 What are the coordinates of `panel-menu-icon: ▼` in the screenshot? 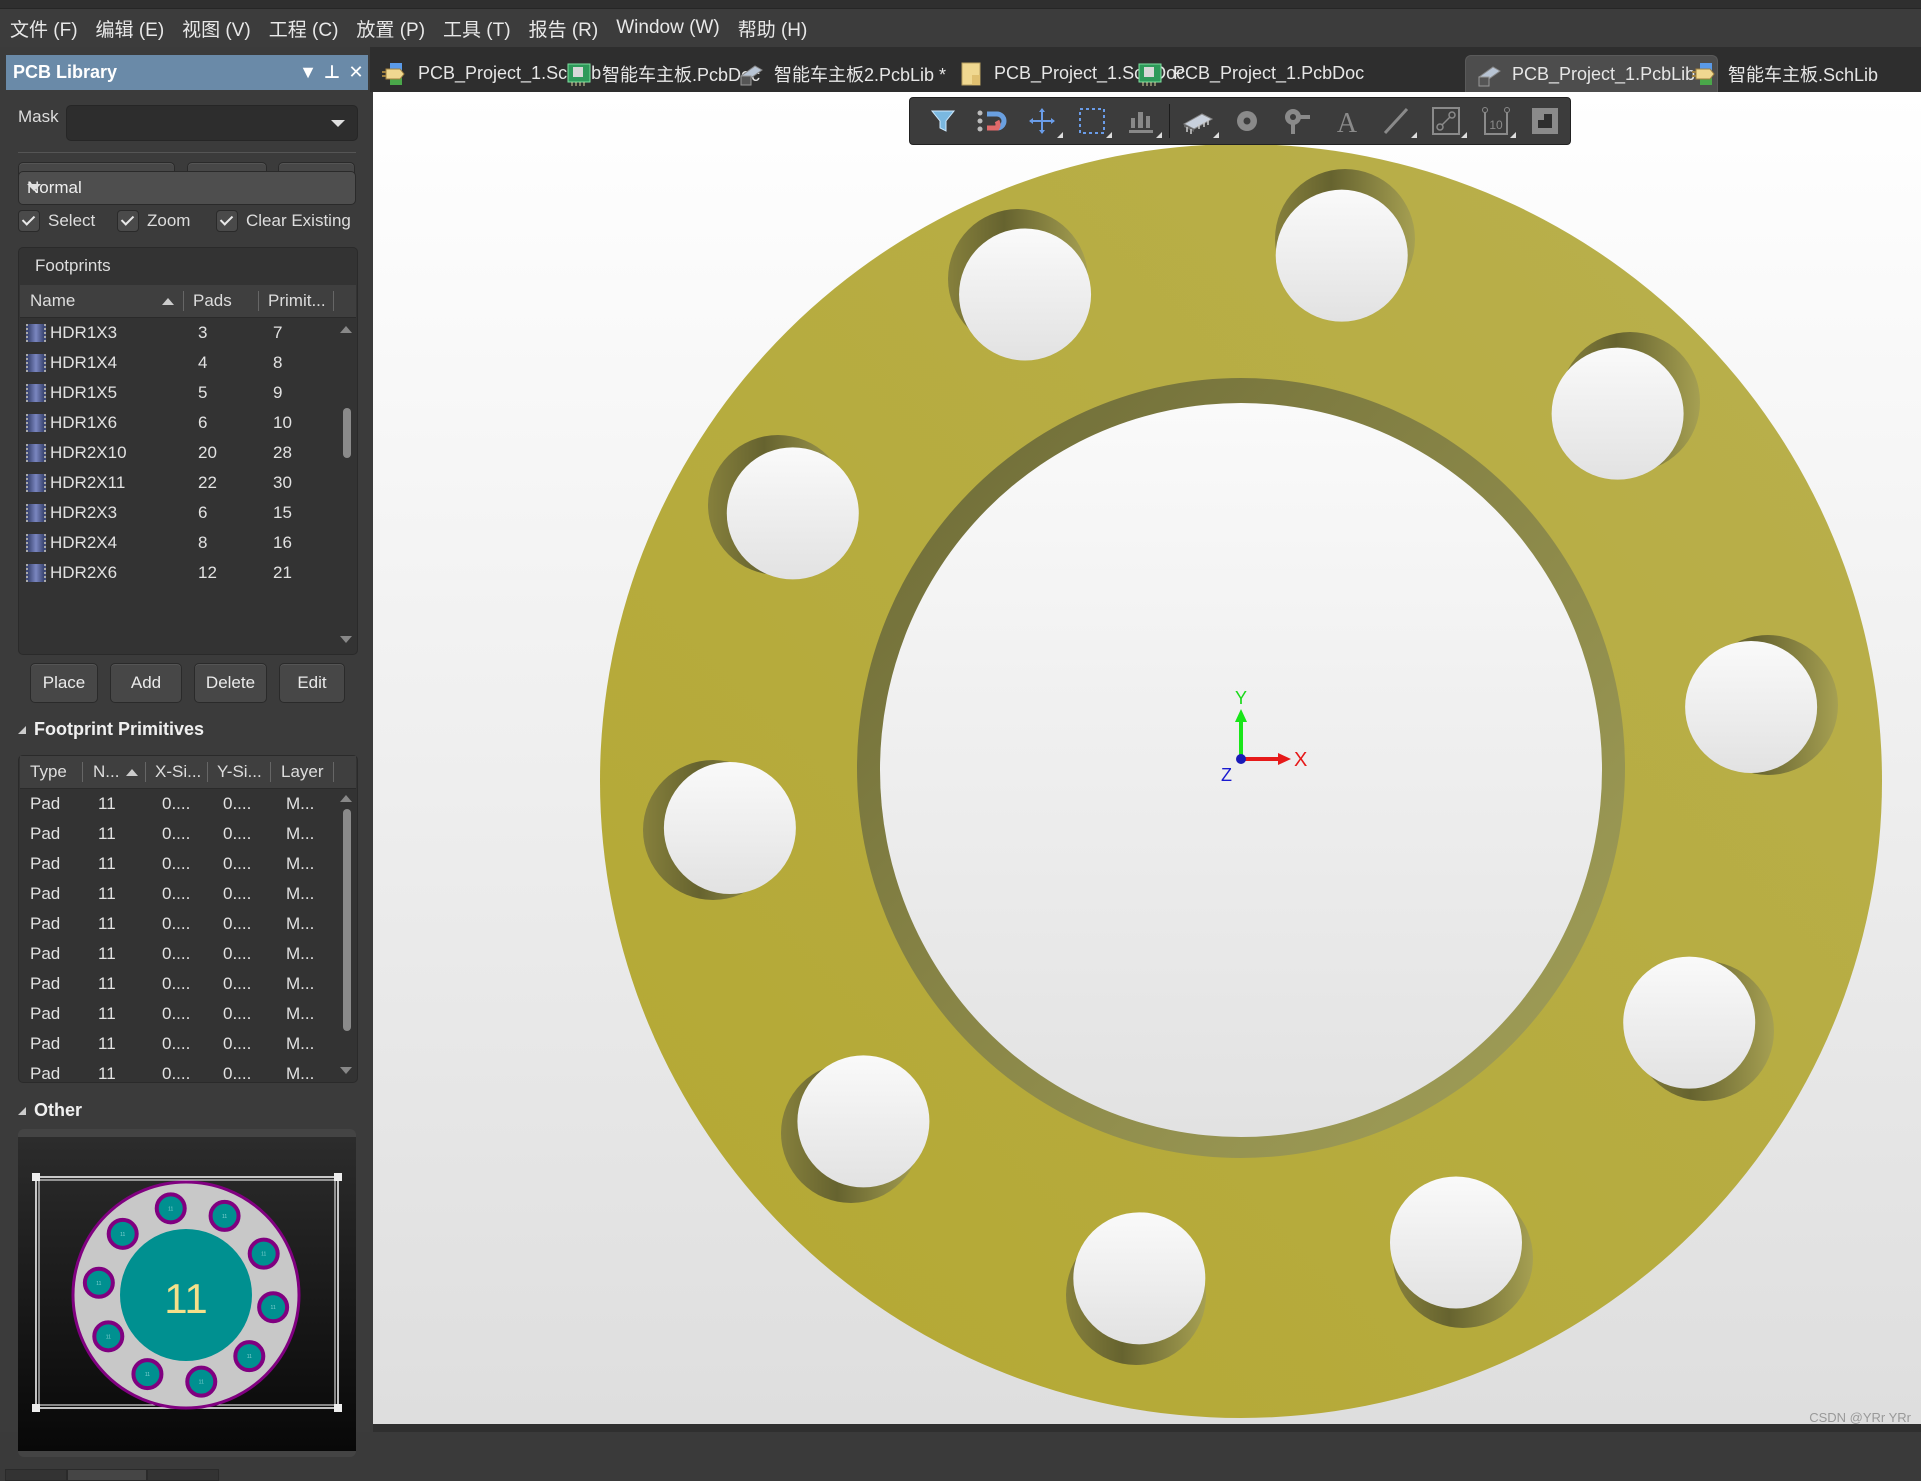 It's located at (308, 72).